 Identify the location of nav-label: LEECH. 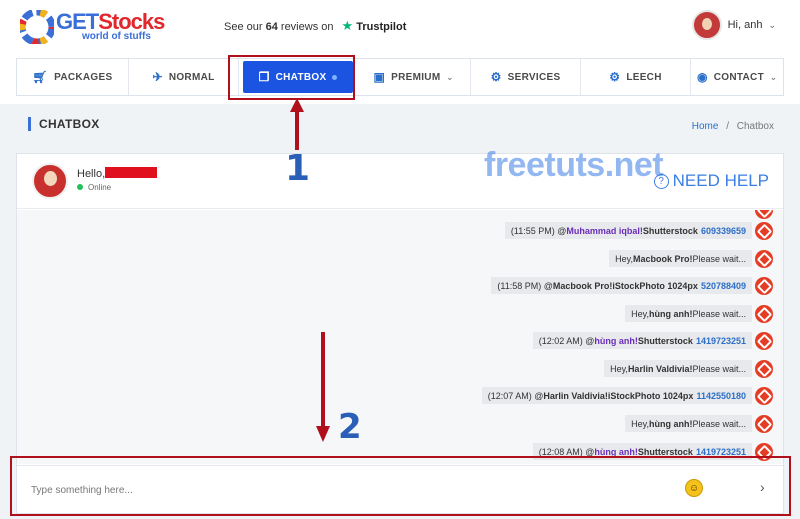
(644, 77).